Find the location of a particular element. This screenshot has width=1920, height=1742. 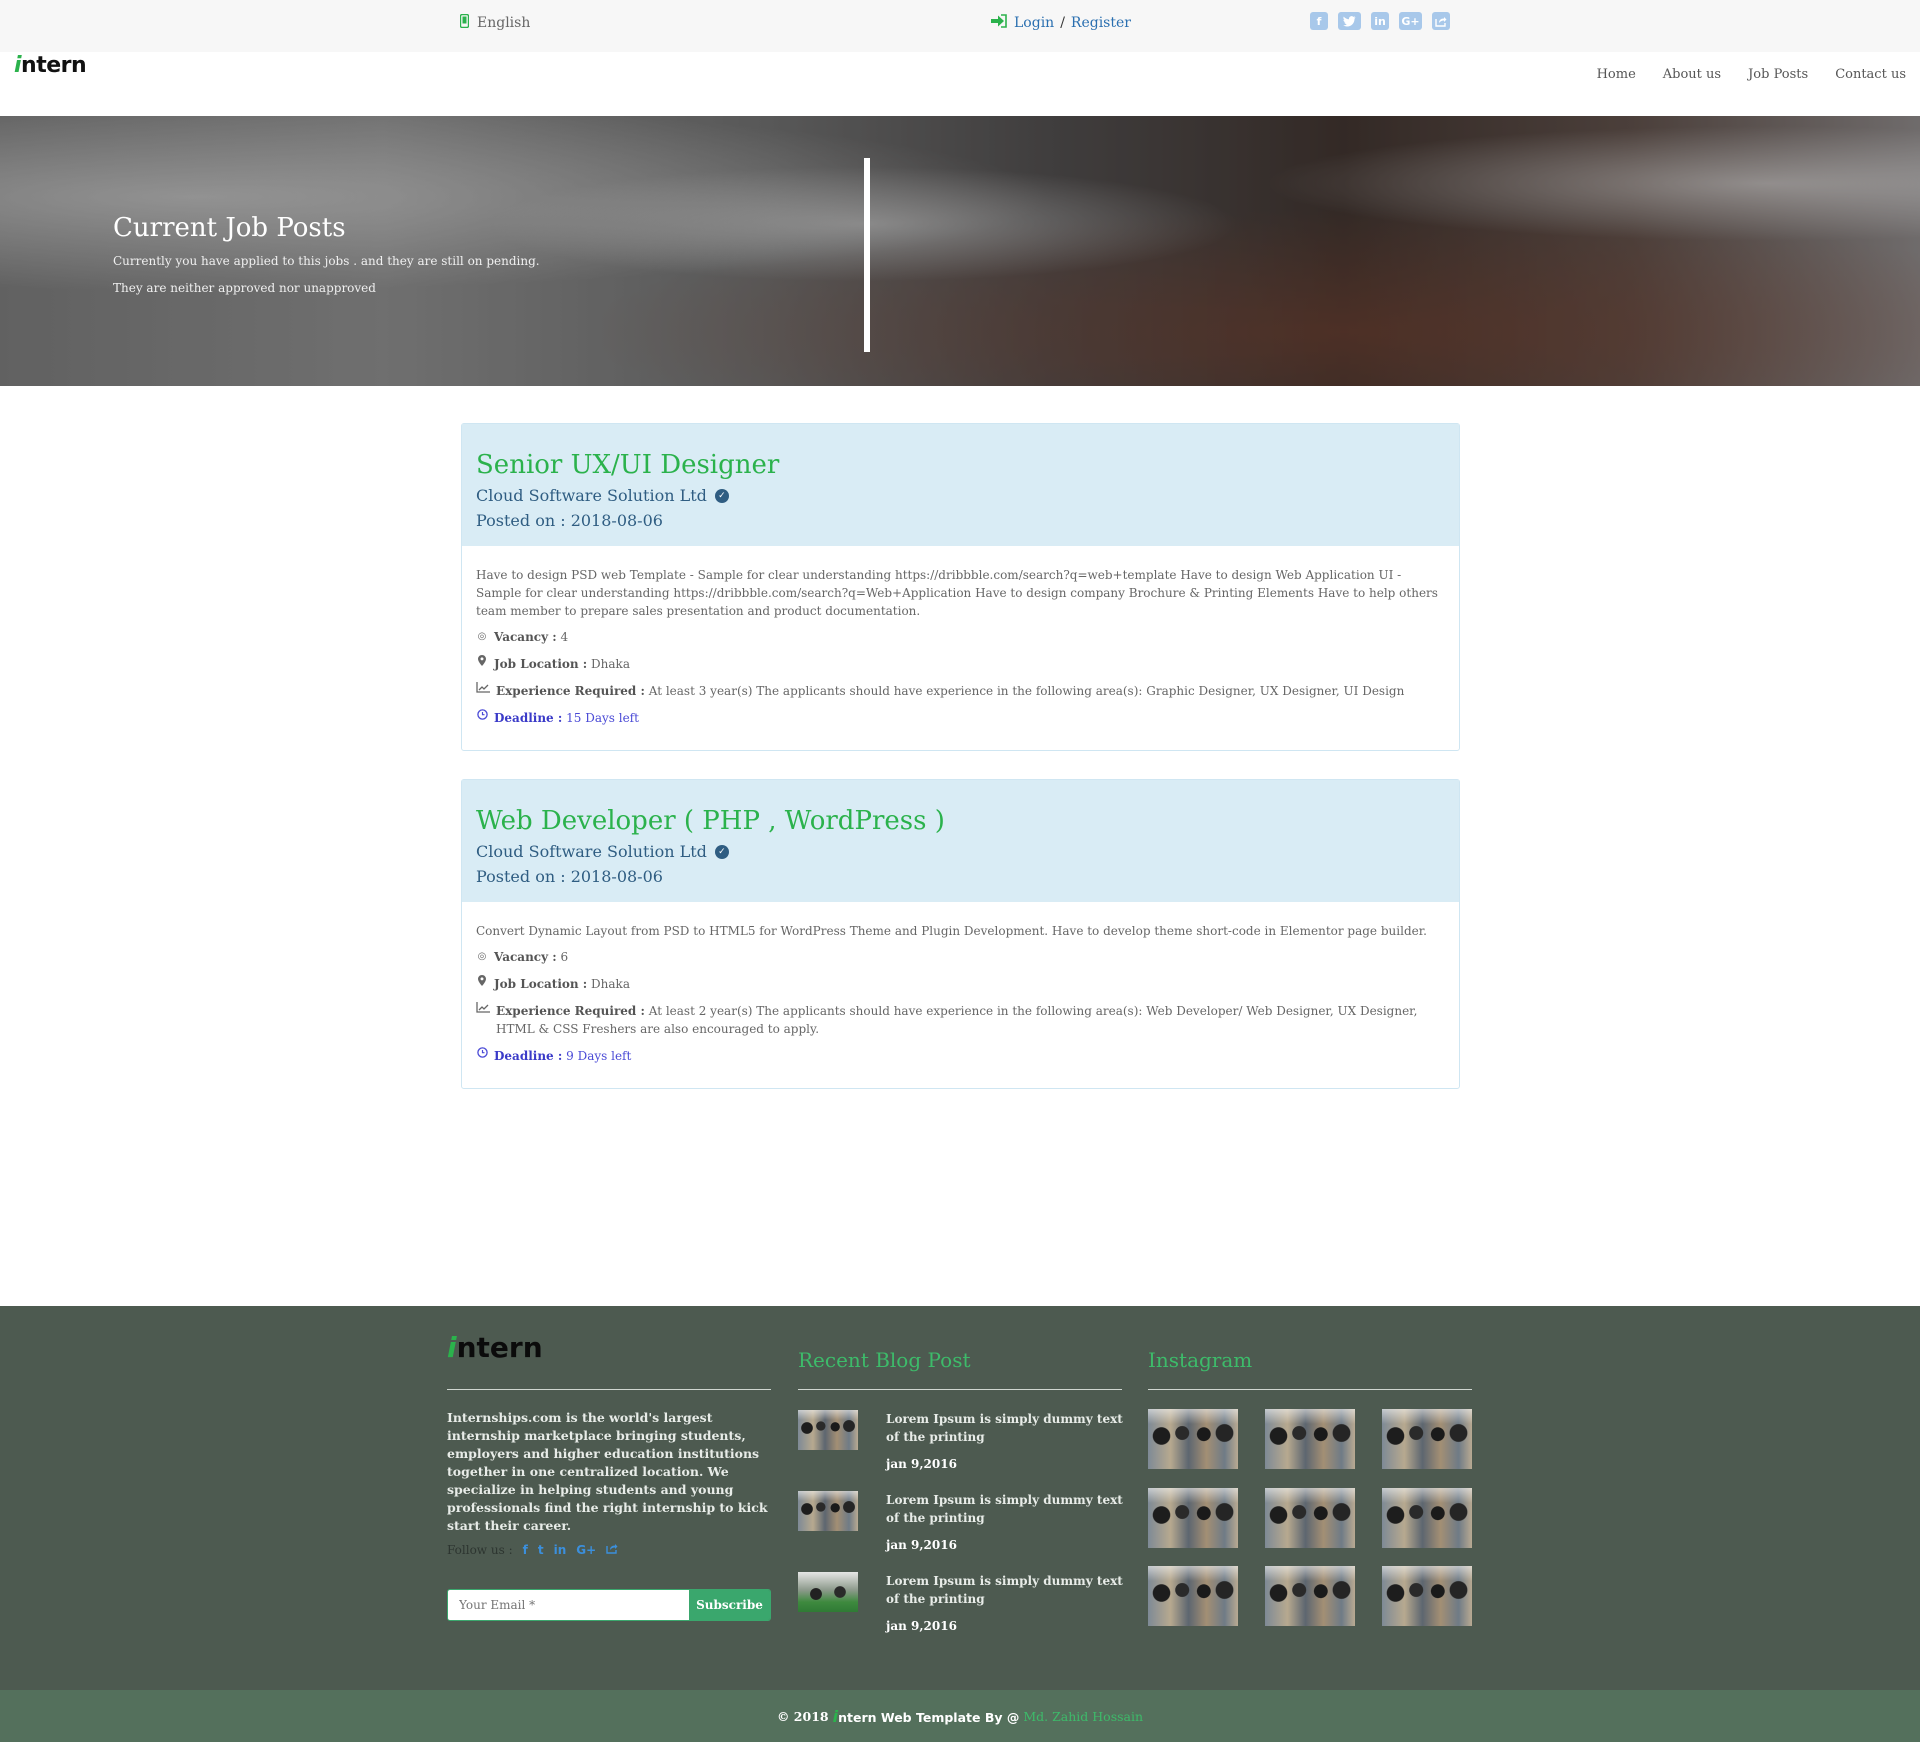

deadline-value: 9 Days left is located at coordinates (599, 1056).